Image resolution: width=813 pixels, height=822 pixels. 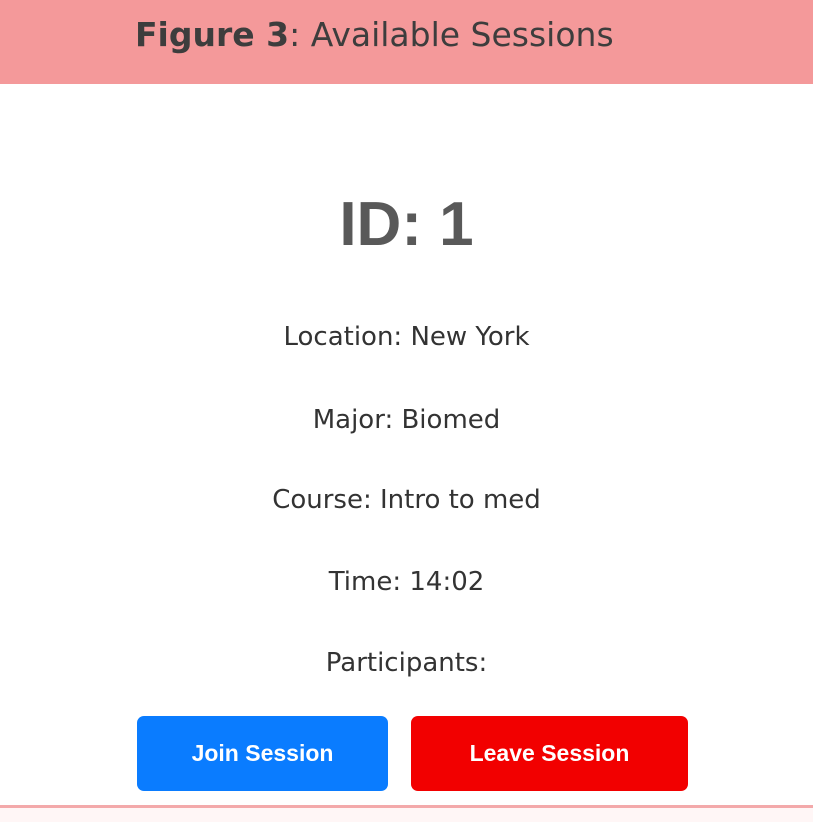 What do you see at coordinates (406, 420) in the screenshot?
I see `session-major: Major: Biomed` at bounding box center [406, 420].